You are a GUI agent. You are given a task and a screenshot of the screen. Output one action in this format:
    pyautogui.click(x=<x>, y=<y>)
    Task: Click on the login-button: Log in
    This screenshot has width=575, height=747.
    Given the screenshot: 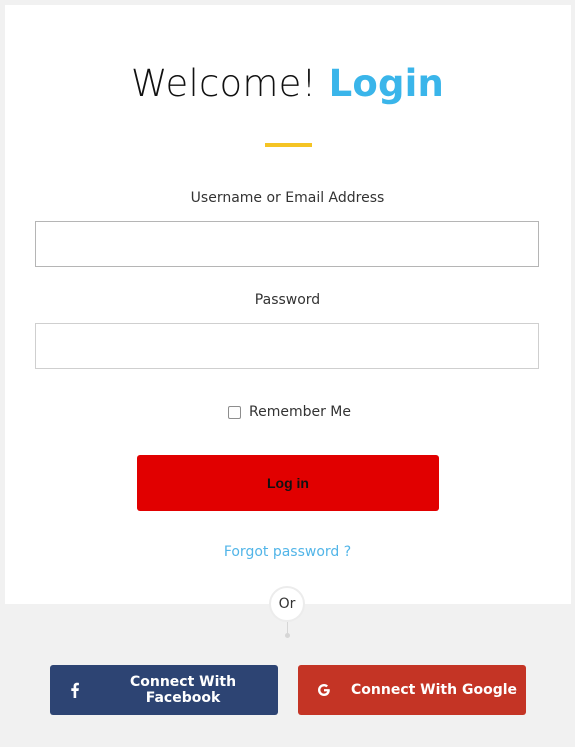 What is the action you would take?
    pyautogui.click(x=288, y=483)
    